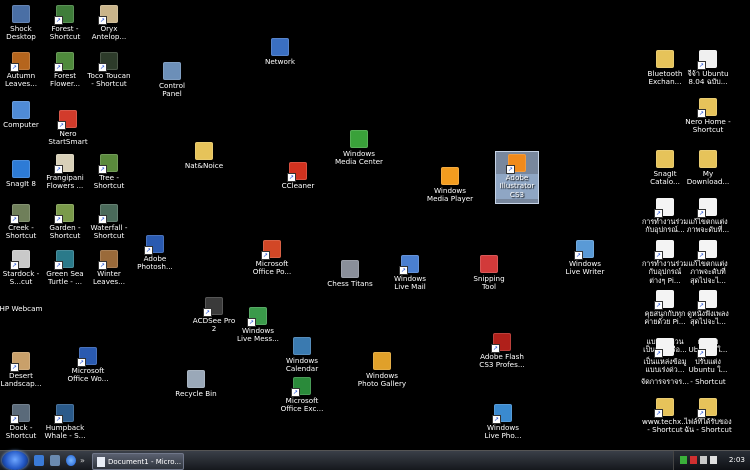 The image size is (750, 470). Describe the element at coordinates (708, 381) in the screenshot. I see `icon-label: - Shortcut` at that location.